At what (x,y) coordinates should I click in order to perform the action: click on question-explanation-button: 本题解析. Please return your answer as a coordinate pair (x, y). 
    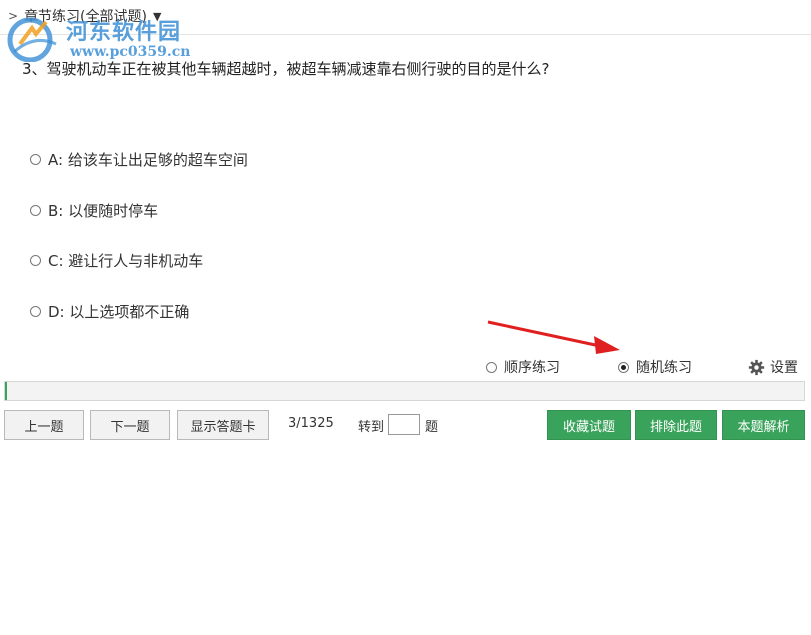
    Looking at the image, I should click on (763, 425).